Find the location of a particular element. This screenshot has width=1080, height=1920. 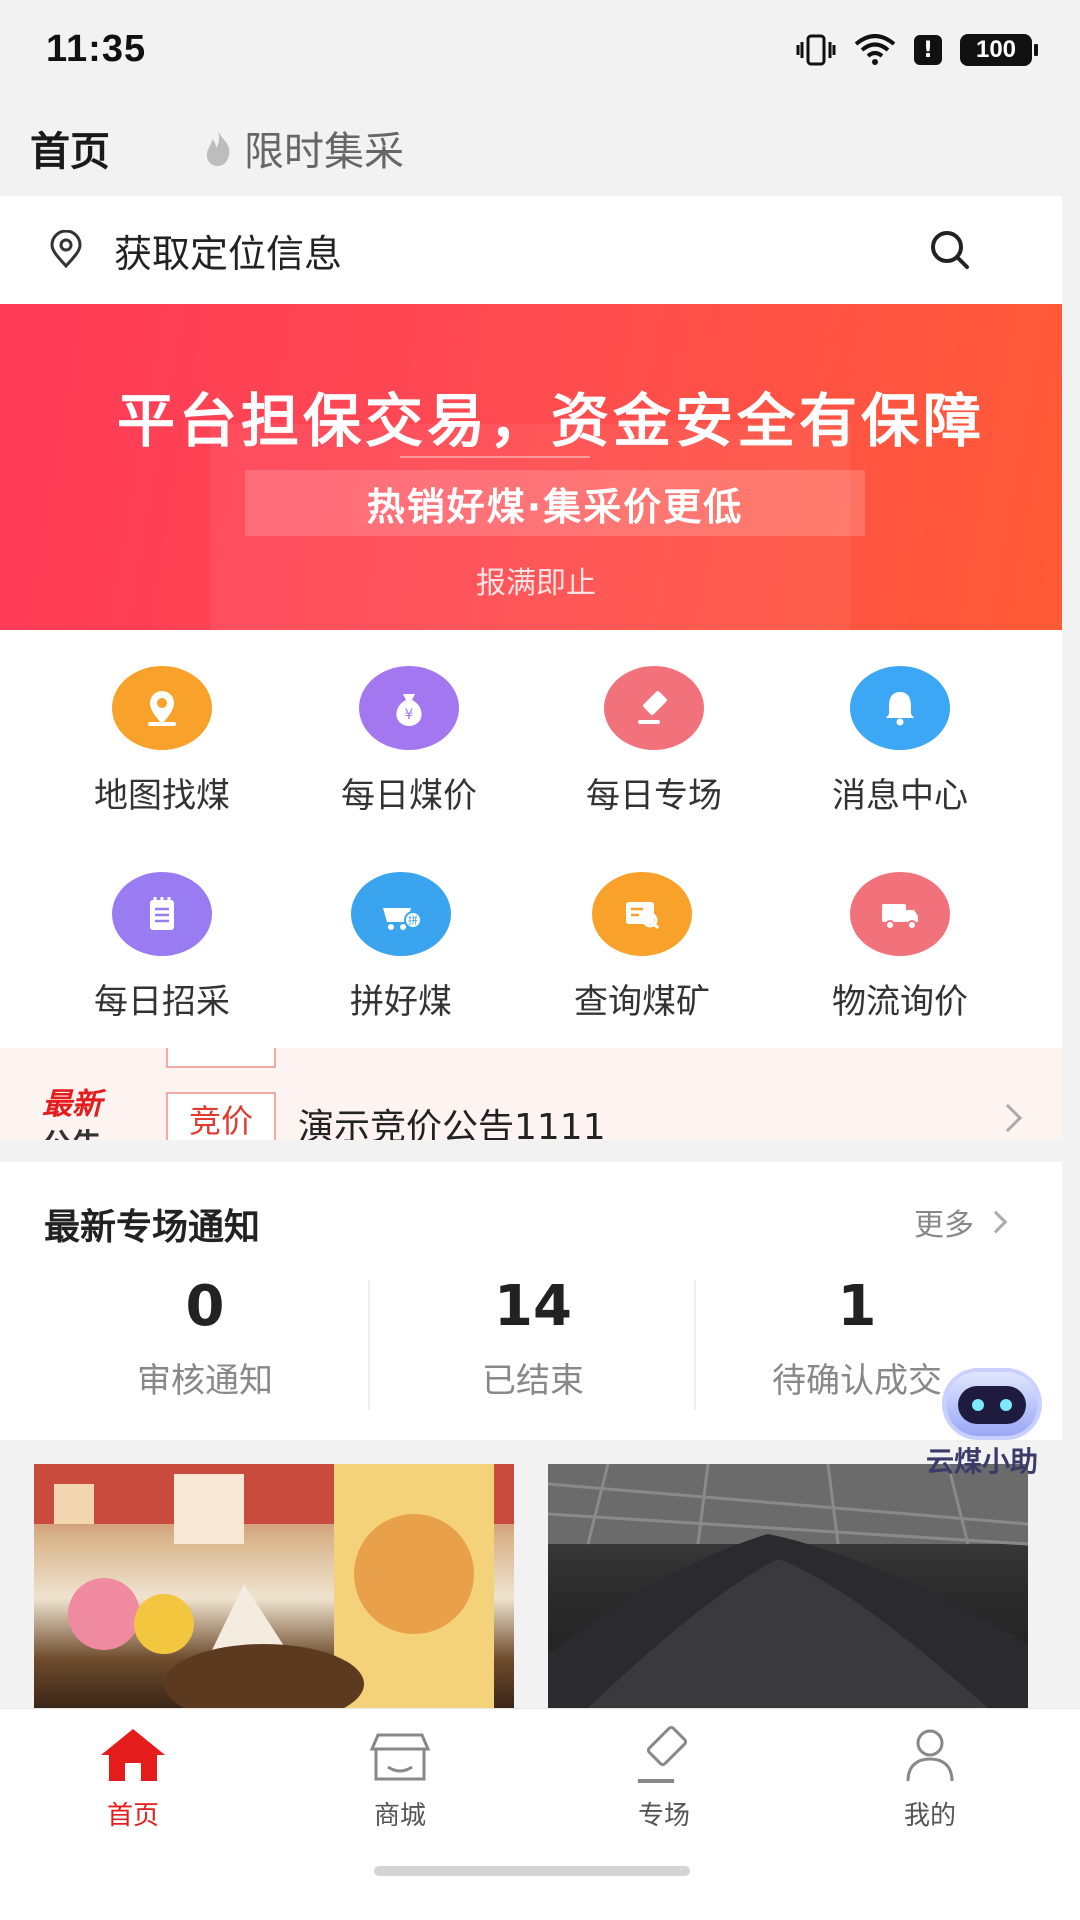

assistant-floating-button: 云煤小助 is located at coordinates (996, 1420).